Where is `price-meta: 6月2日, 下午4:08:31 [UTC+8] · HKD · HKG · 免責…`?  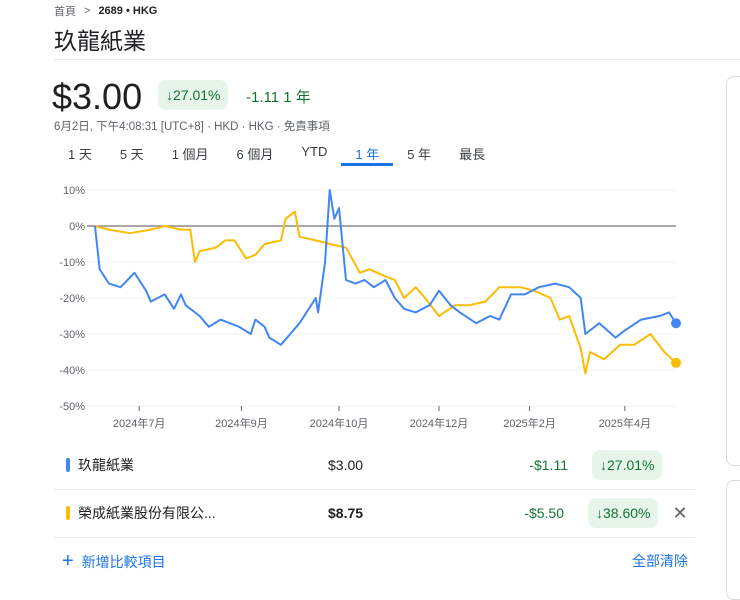
price-meta: 6月2日, 下午4:08:31 [UTC+8] · HKD · HKG · 免責… is located at coordinates (192, 127).